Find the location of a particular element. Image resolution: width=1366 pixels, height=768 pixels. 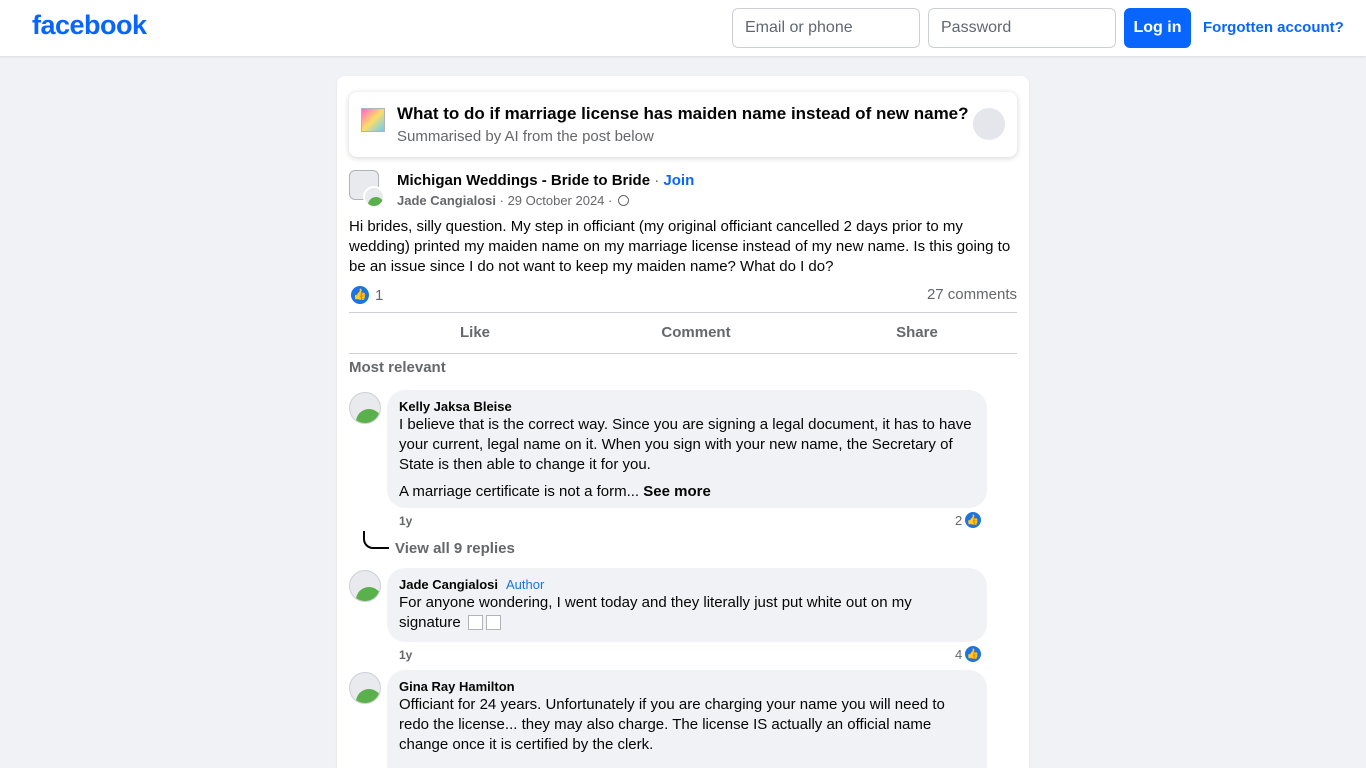

post-meta: Jade Cangialosi · 29 October 2024 · is located at coordinates (513, 200).